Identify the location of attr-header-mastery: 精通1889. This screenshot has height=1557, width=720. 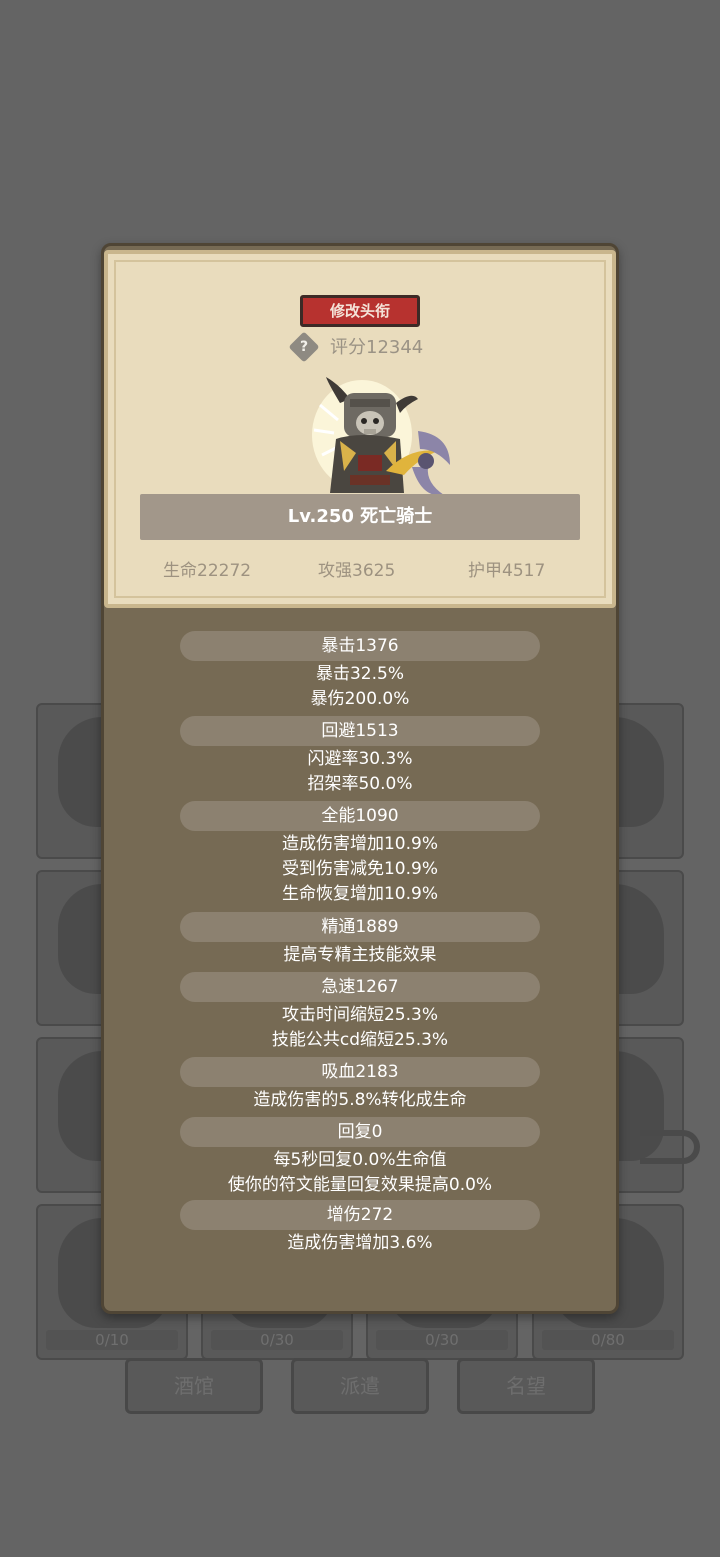
(360, 927).